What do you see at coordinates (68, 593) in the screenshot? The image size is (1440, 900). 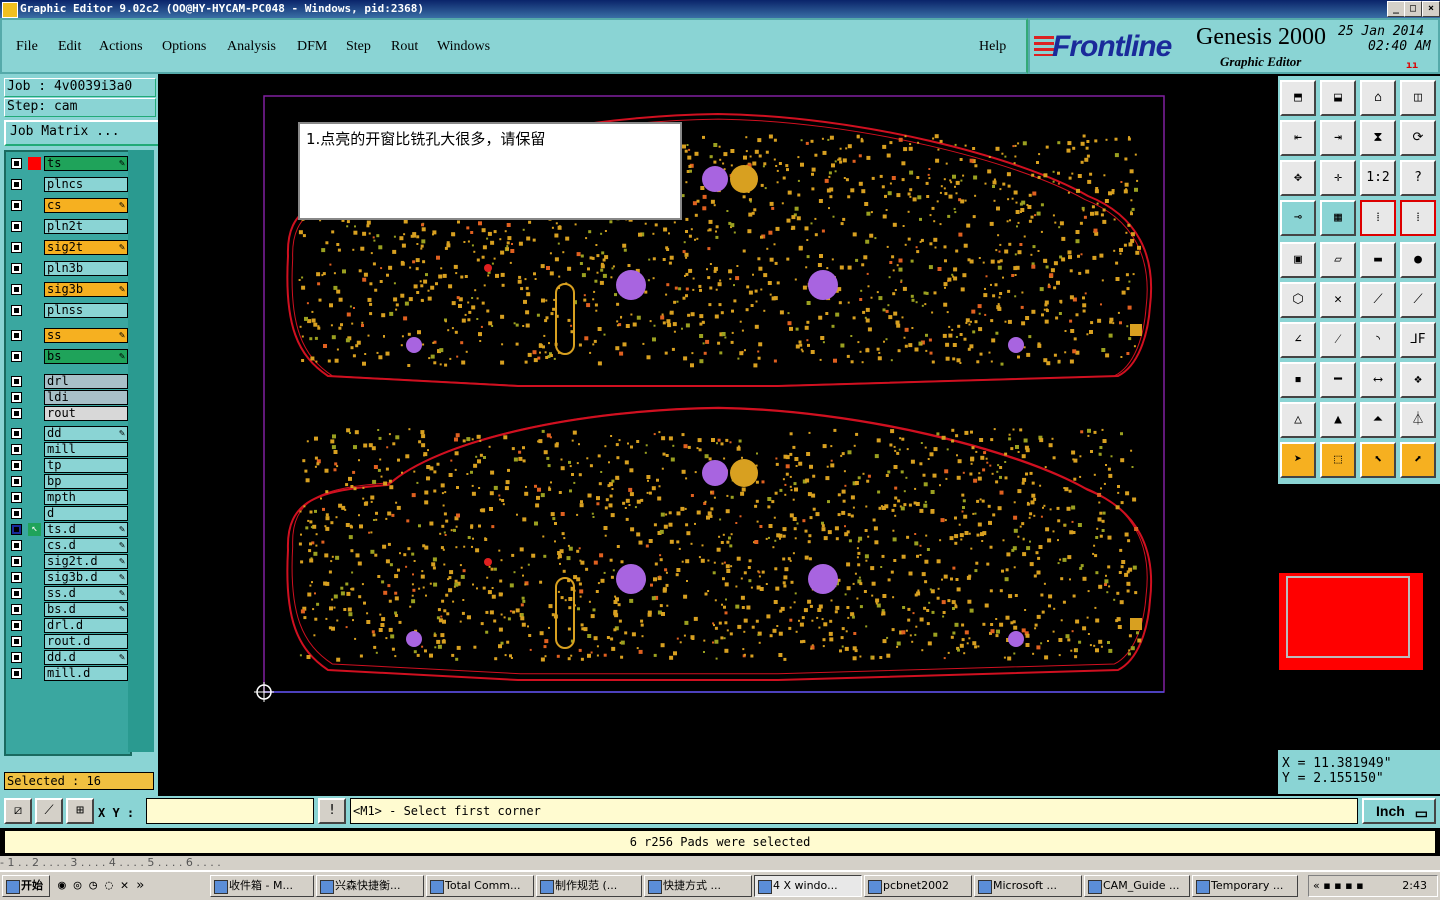 I see `layer-row-ss.d: ss.d ✎` at bounding box center [68, 593].